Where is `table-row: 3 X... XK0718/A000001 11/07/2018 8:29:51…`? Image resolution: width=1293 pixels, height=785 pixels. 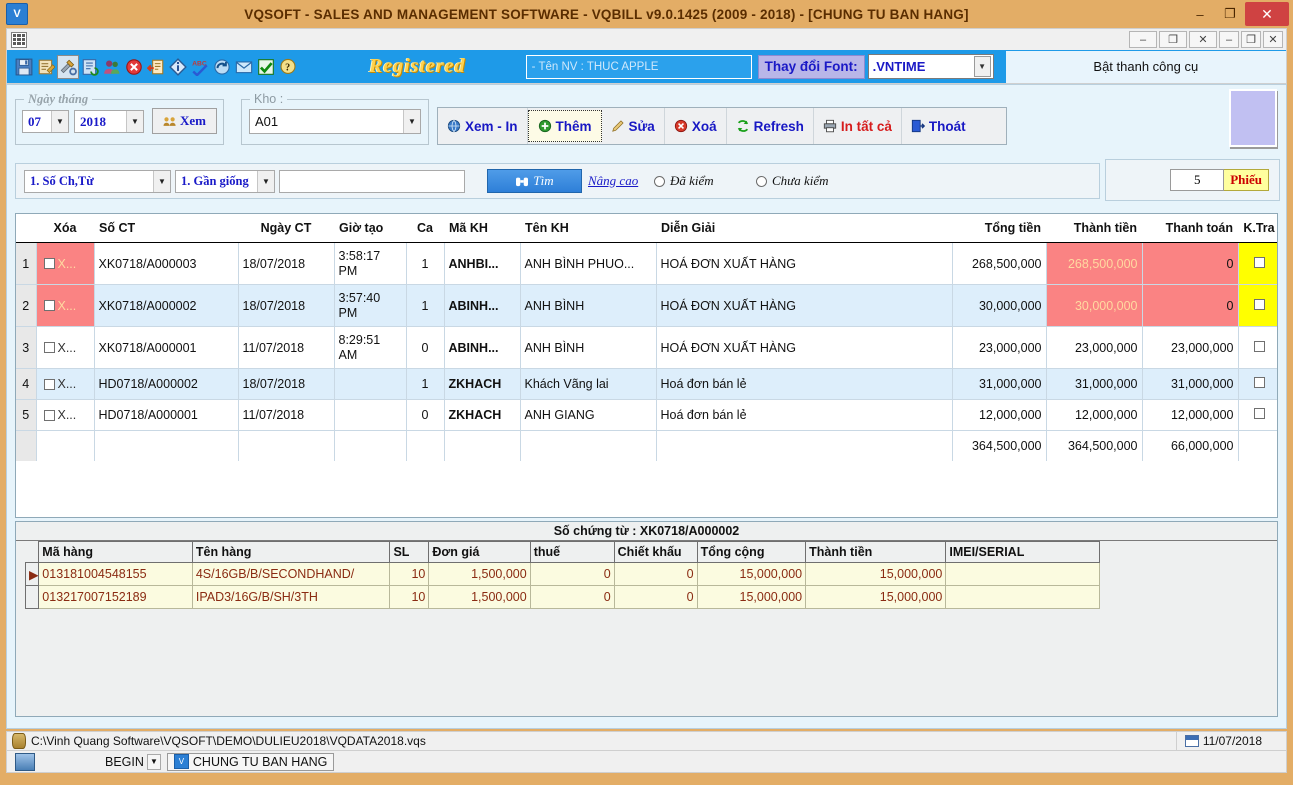
table-row: 3 X... XK0718/A000001 11/07/2018 8:29:51… is located at coordinates (646, 347).